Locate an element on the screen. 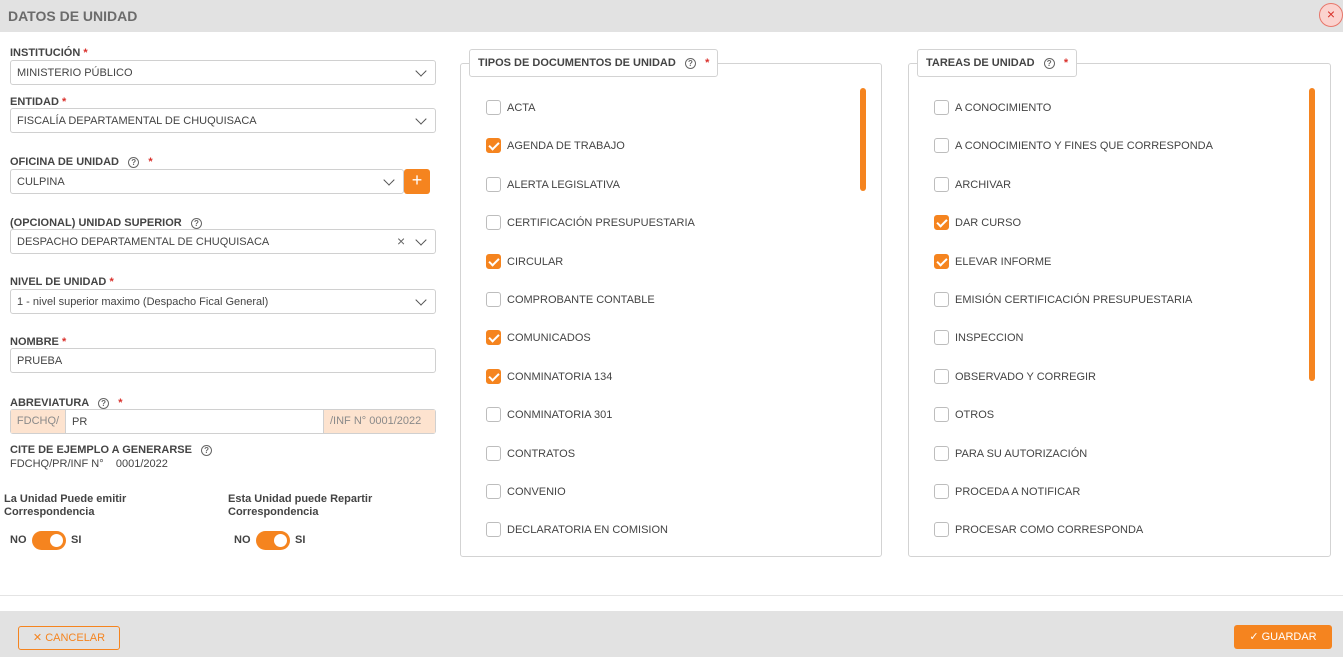 The width and height of the screenshot is (1343, 657). checkbox-label: CERTIFICACIÓN PRESUPUESTARIA is located at coordinates (601, 223).